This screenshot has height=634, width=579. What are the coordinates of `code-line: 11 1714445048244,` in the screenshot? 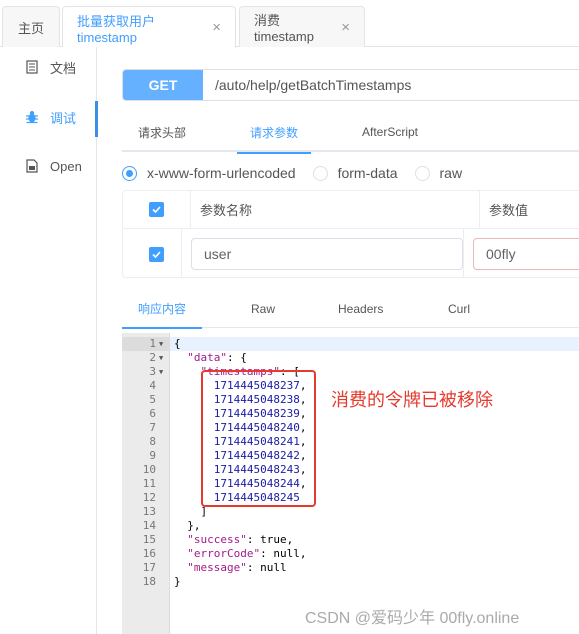 It's located at (350, 484).